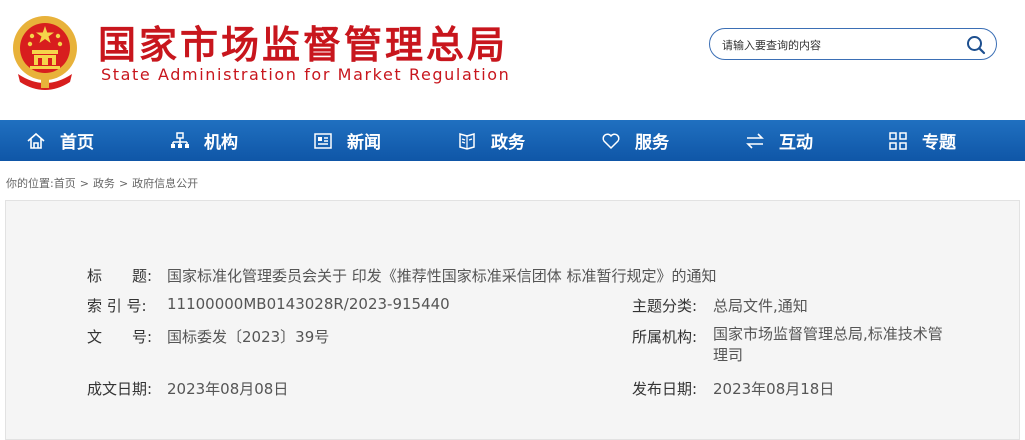 This screenshot has height=440, width=1025. Describe the element at coordinates (828, 344) in the screenshot. I see `org-value: 国家市场监督管理总局,标准技术管理司` at that location.